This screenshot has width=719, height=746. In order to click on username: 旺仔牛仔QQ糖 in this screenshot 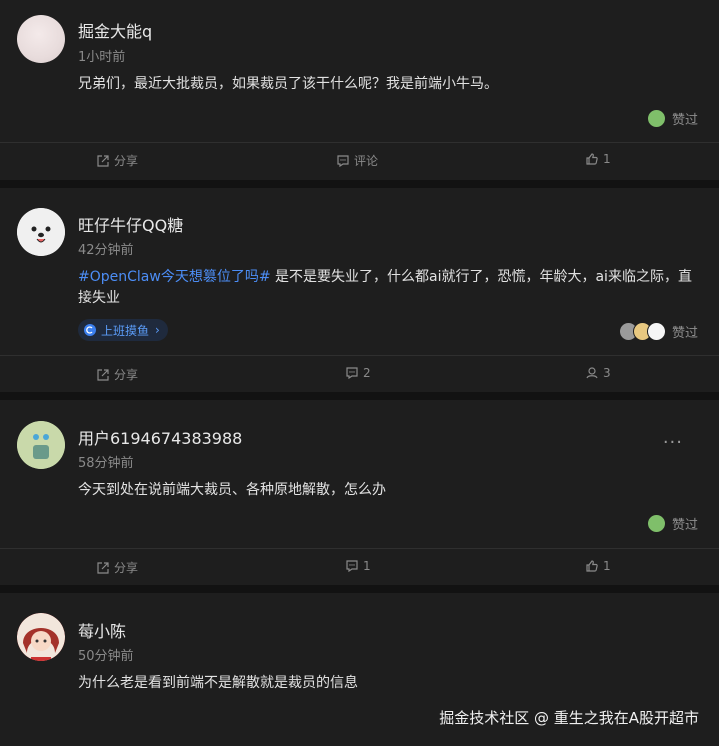, I will do `click(130, 224)`.